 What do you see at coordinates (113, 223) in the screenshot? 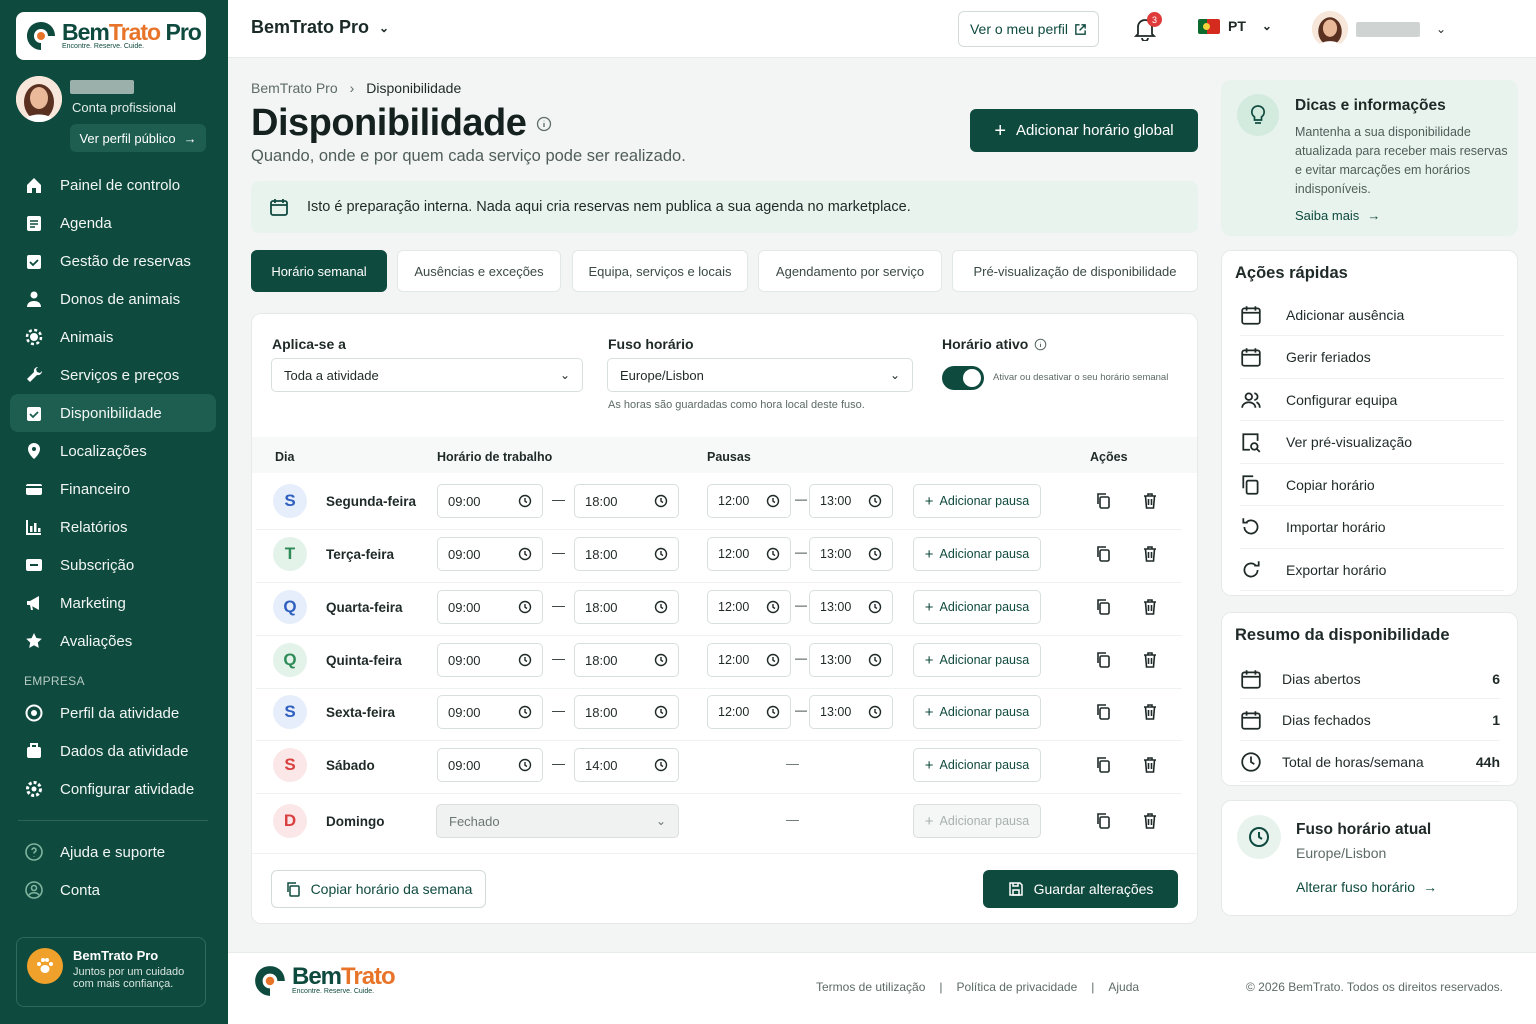
I see `sidebar-item-agenda: Agenda` at bounding box center [113, 223].